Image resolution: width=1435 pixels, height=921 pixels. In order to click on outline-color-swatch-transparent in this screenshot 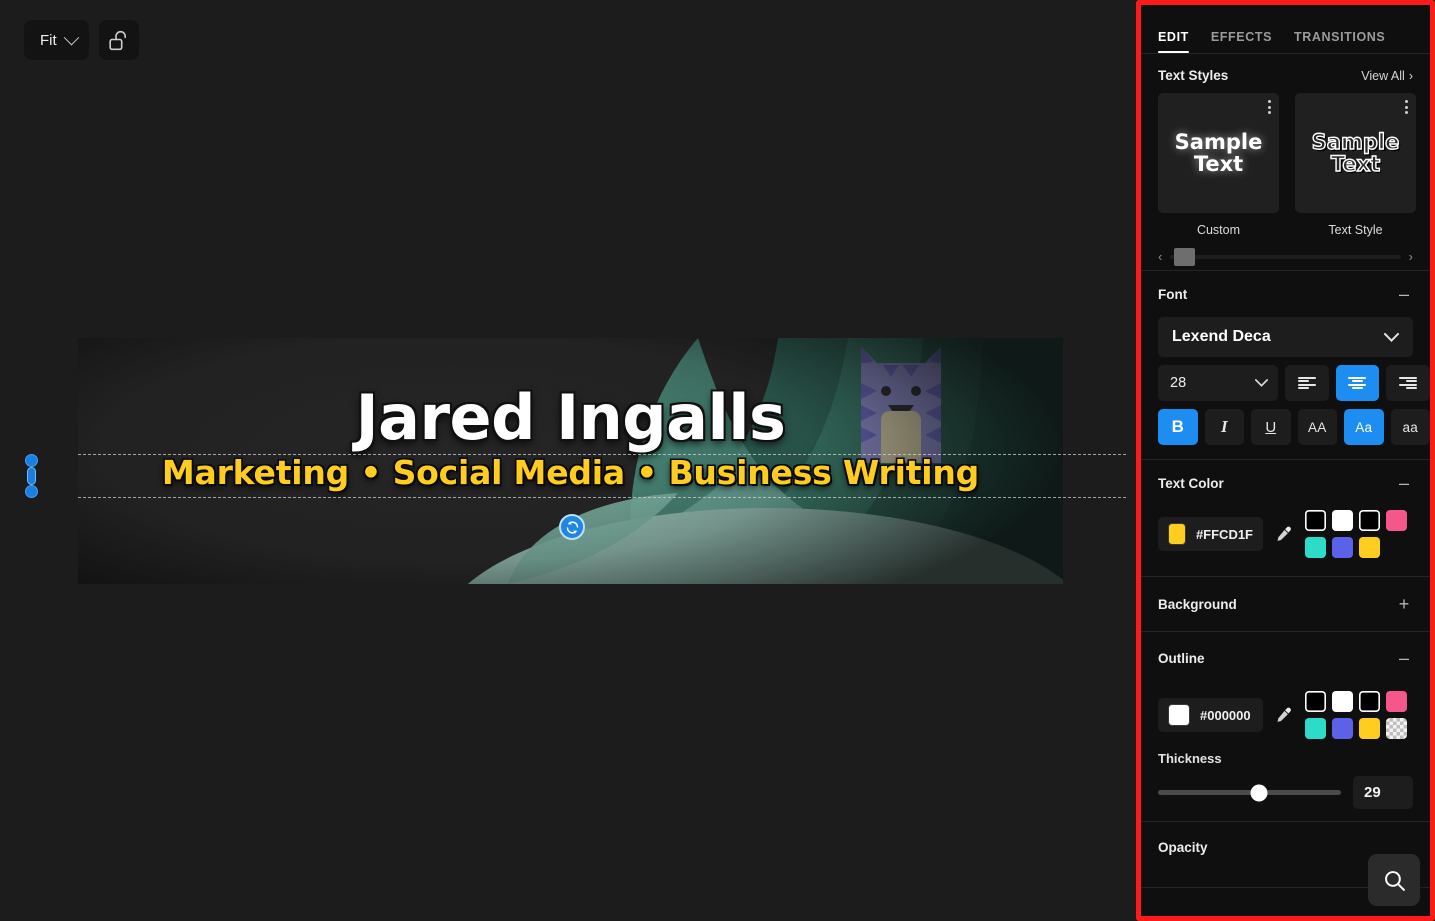, I will do `click(1396, 728)`.